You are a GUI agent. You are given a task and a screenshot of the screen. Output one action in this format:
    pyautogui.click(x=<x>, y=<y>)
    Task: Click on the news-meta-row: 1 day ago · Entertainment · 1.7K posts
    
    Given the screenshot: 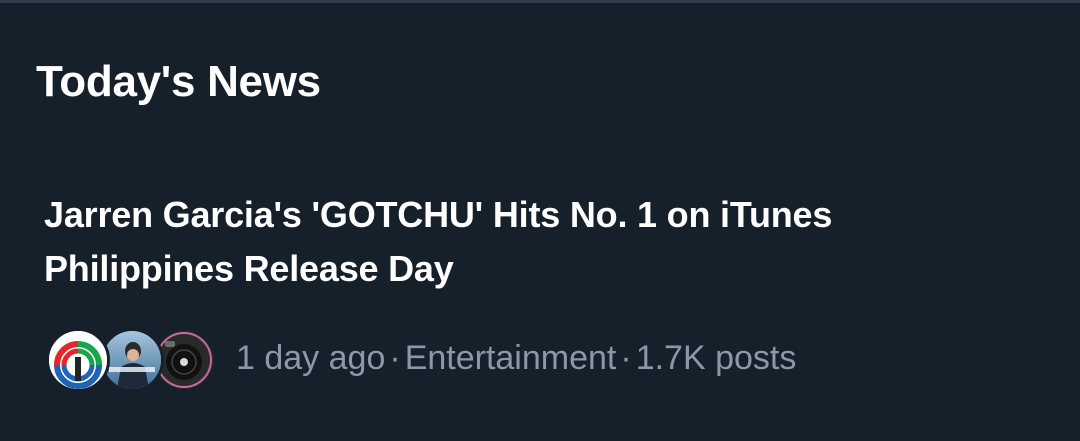 What is the action you would take?
    pyautogui.click(x=421, y=358)
    